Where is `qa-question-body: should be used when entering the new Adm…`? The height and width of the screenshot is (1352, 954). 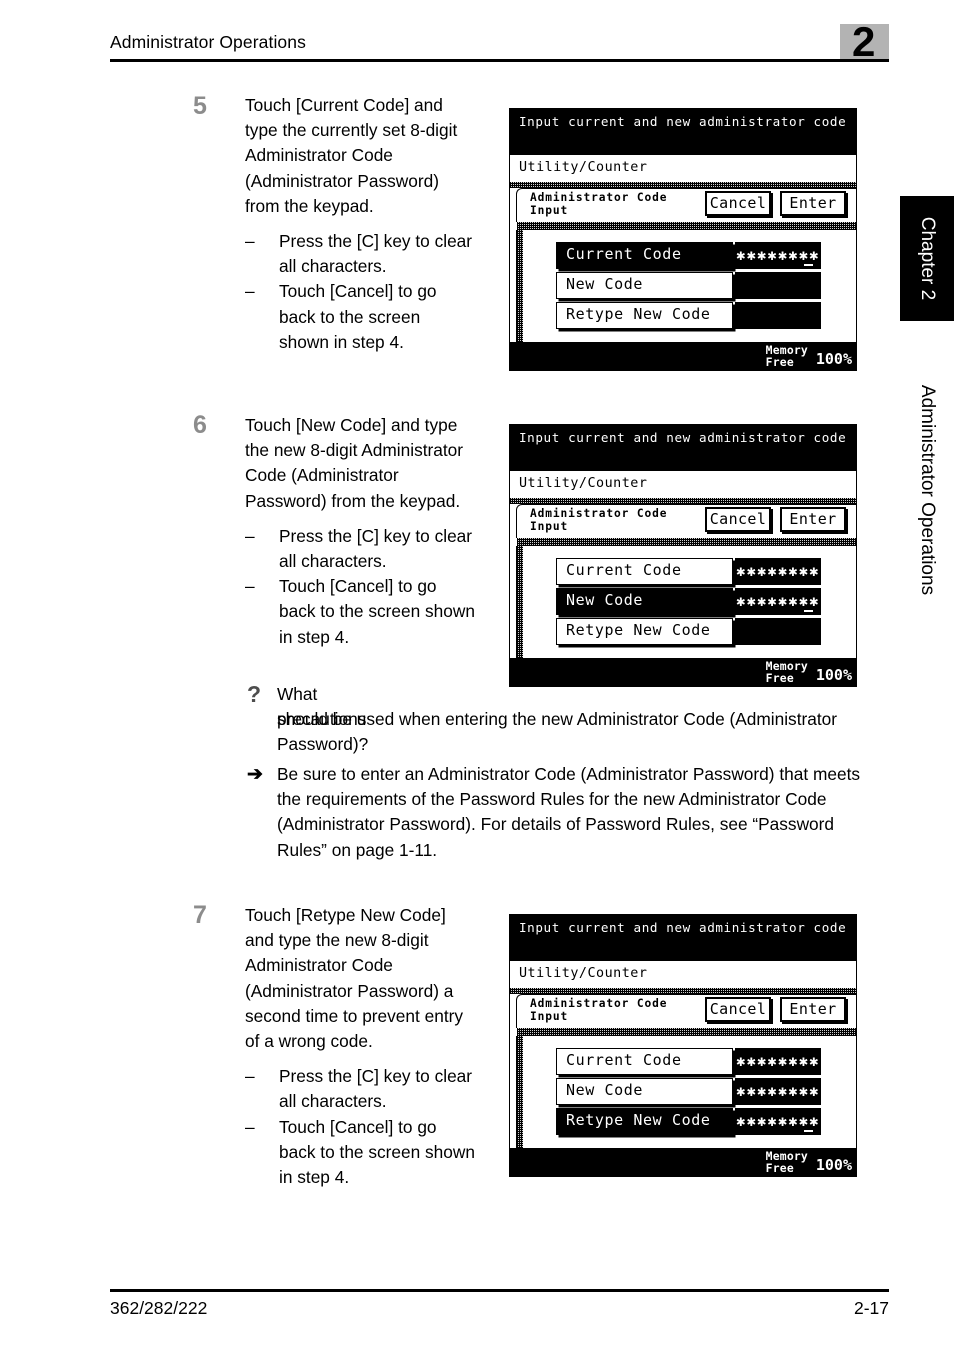
qa-question-body: should be used when entering the new Adm… is located at coordinates (557, 732).